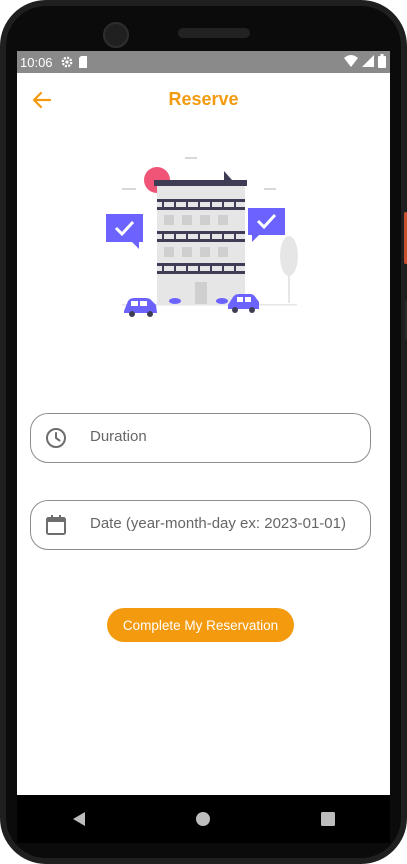  What do you see at coordinates (368, 61) in the screenshot?
I see `signal-icon` at bounding box center [368, 61].